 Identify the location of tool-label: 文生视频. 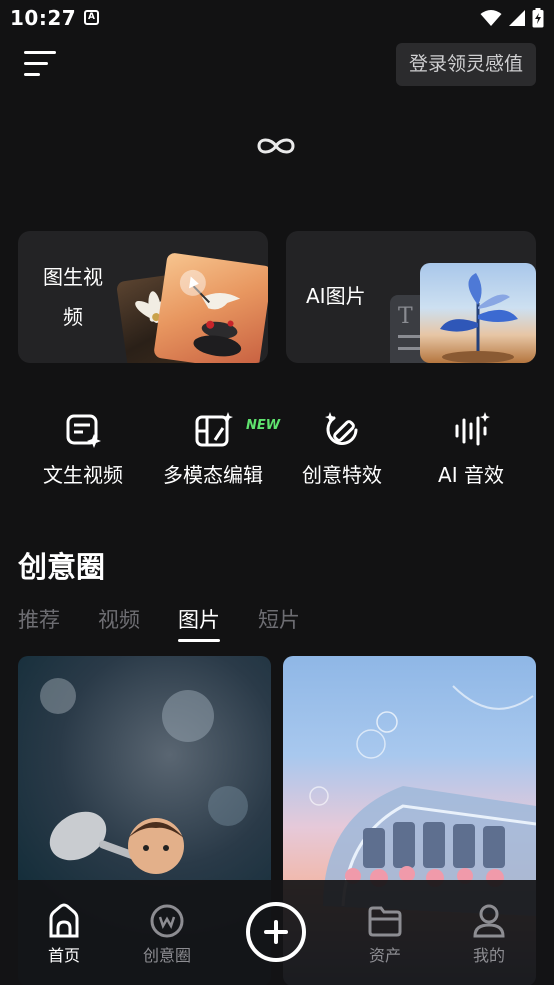
(83, 475).